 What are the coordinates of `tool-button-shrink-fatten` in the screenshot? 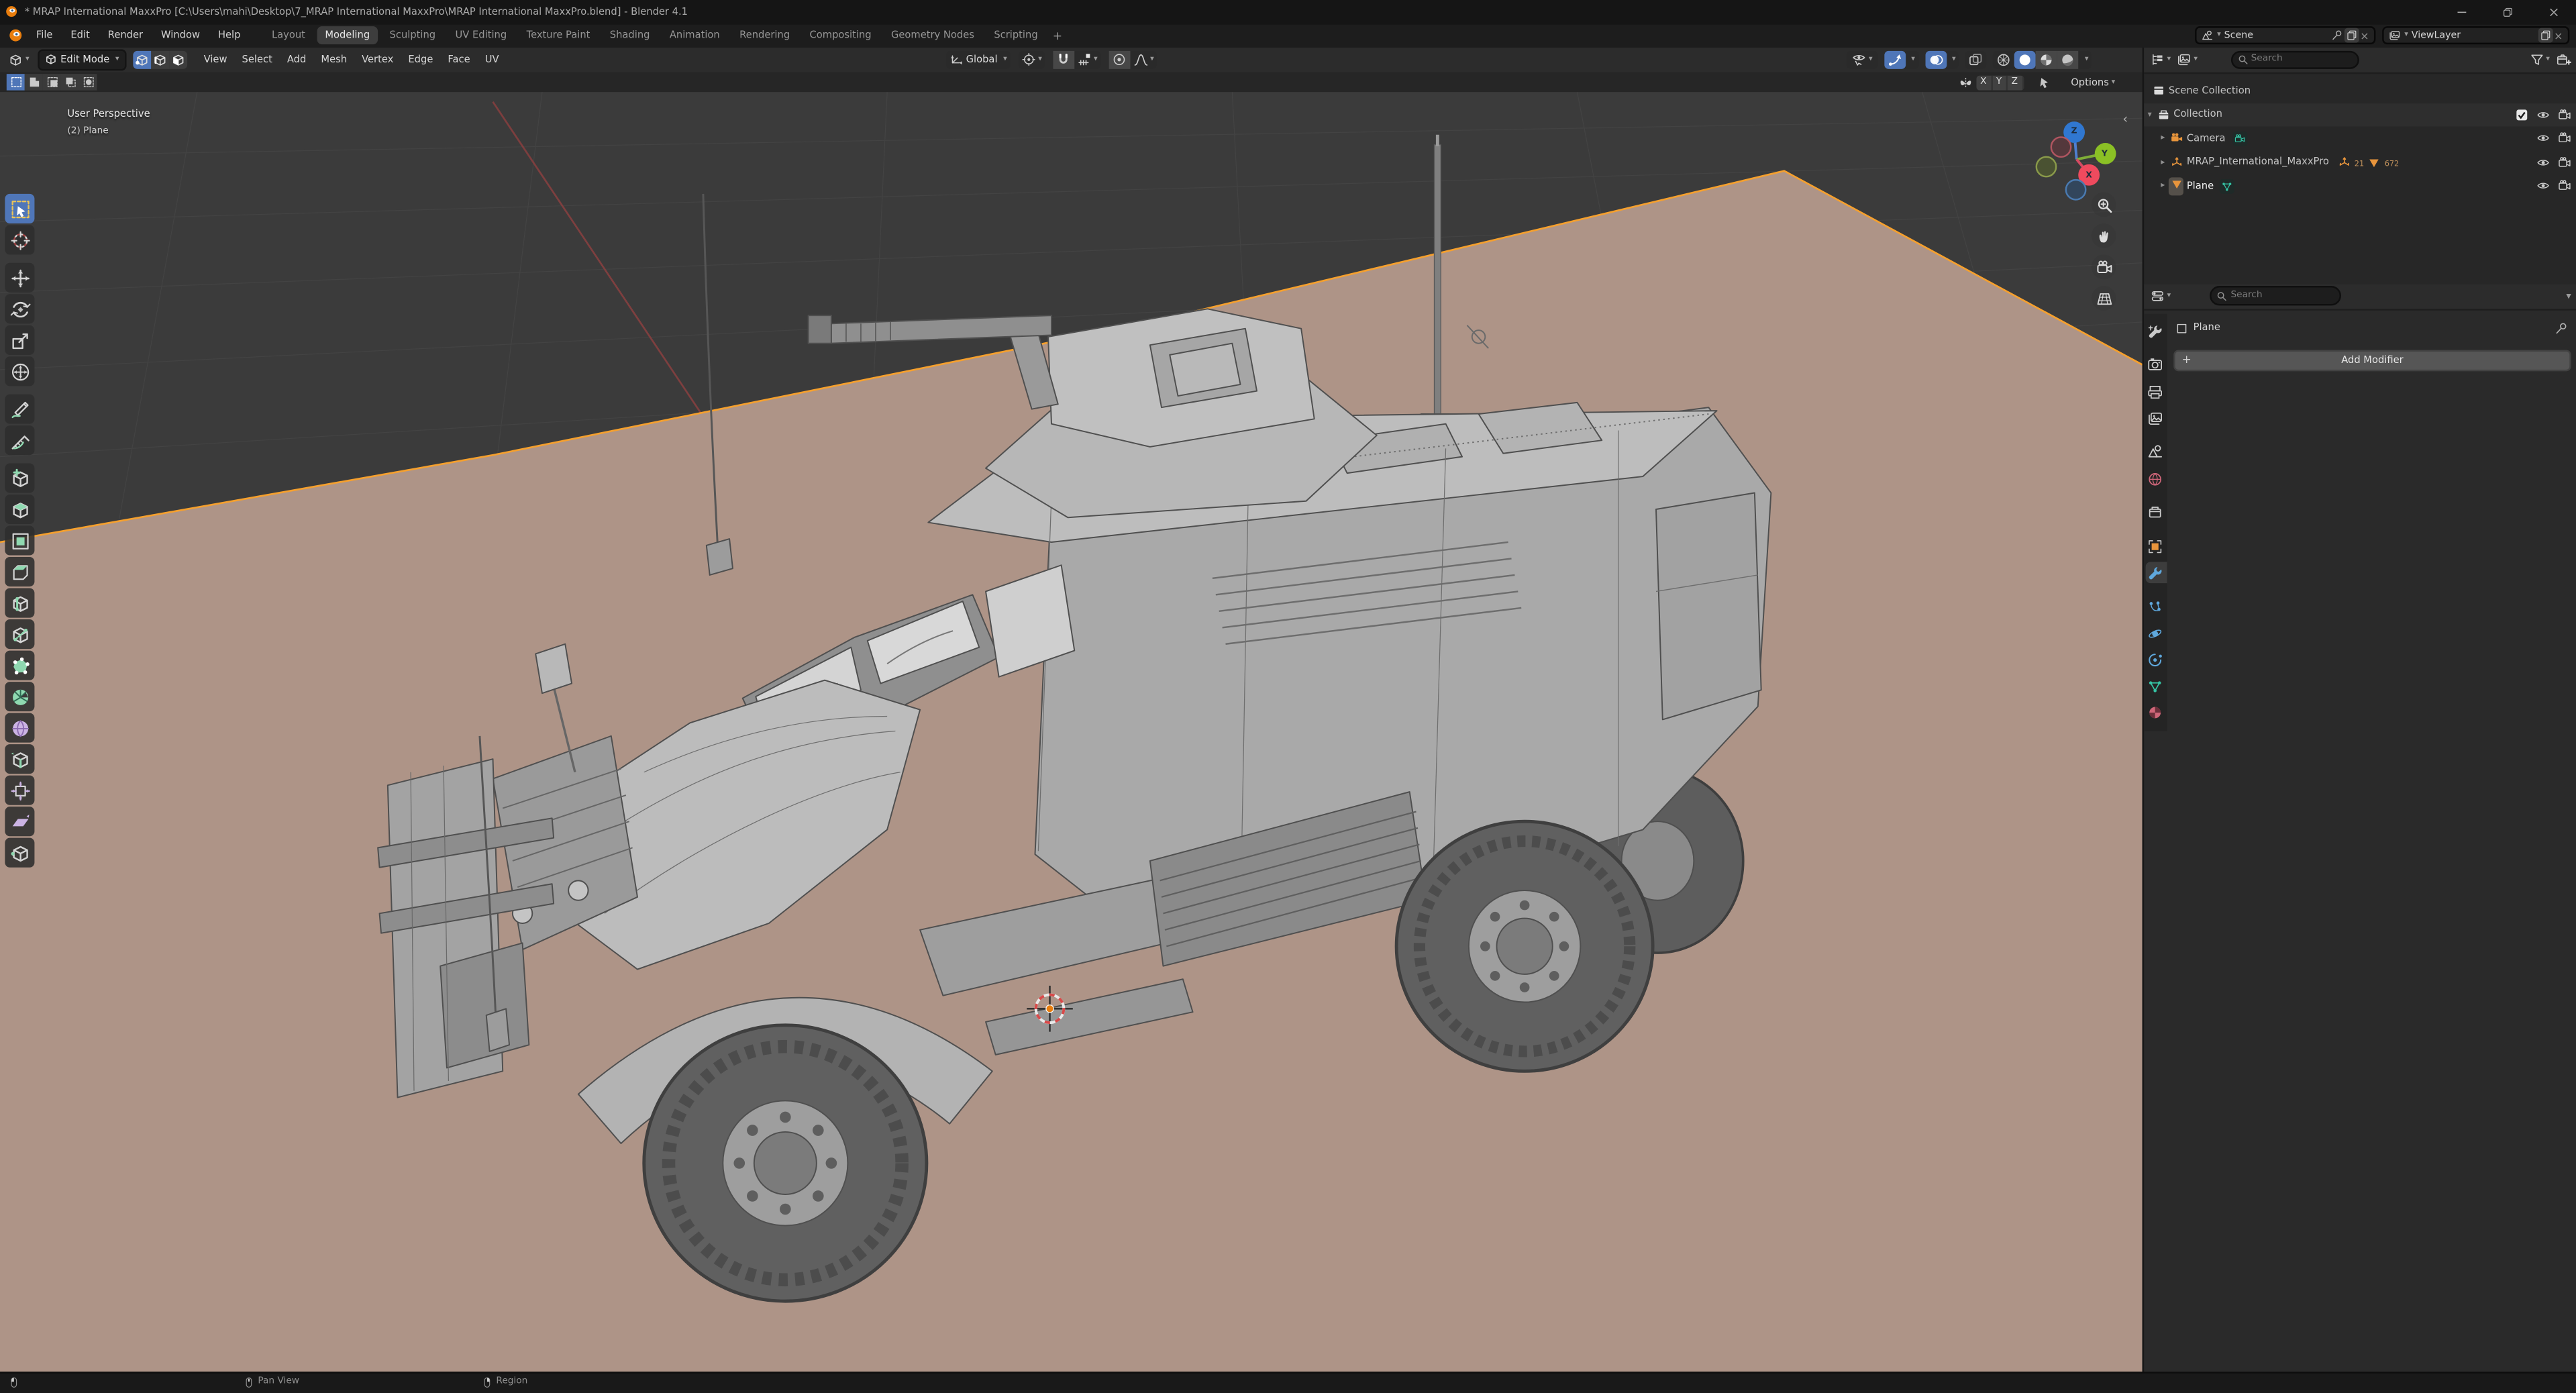 It's located at (20, 790).